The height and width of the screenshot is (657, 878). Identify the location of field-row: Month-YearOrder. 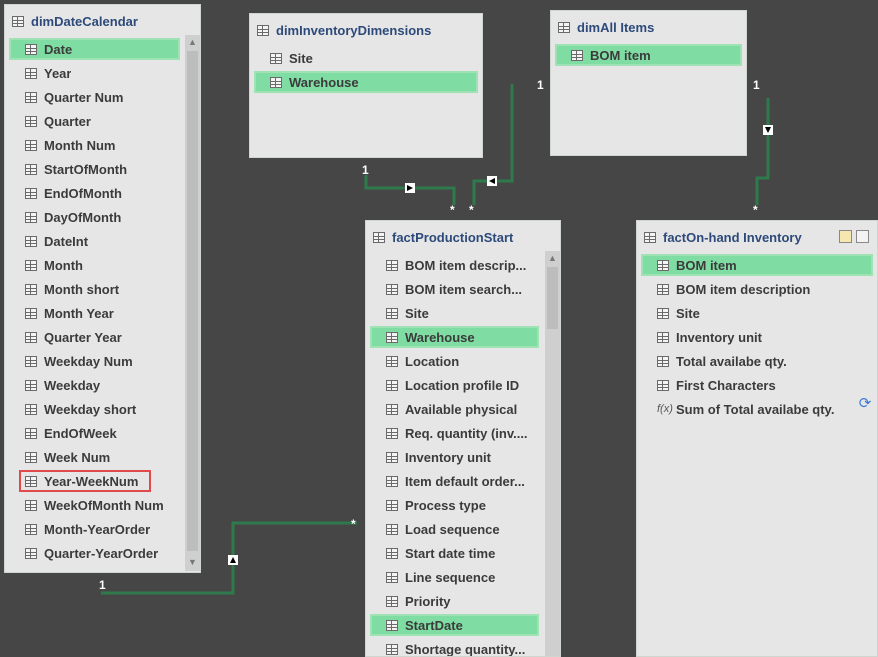
(94, 529).